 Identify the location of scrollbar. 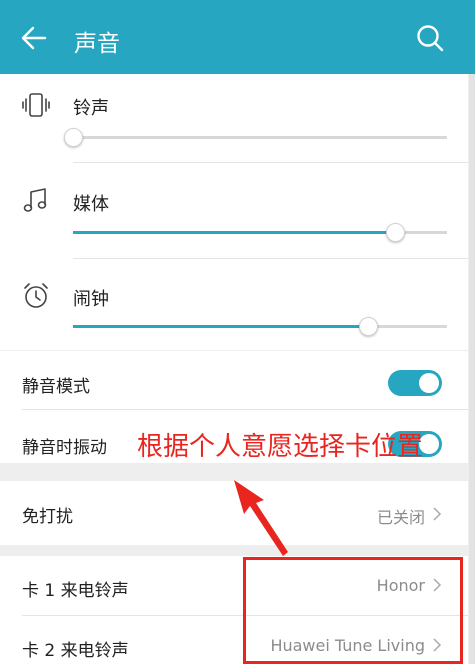
(472, 369).